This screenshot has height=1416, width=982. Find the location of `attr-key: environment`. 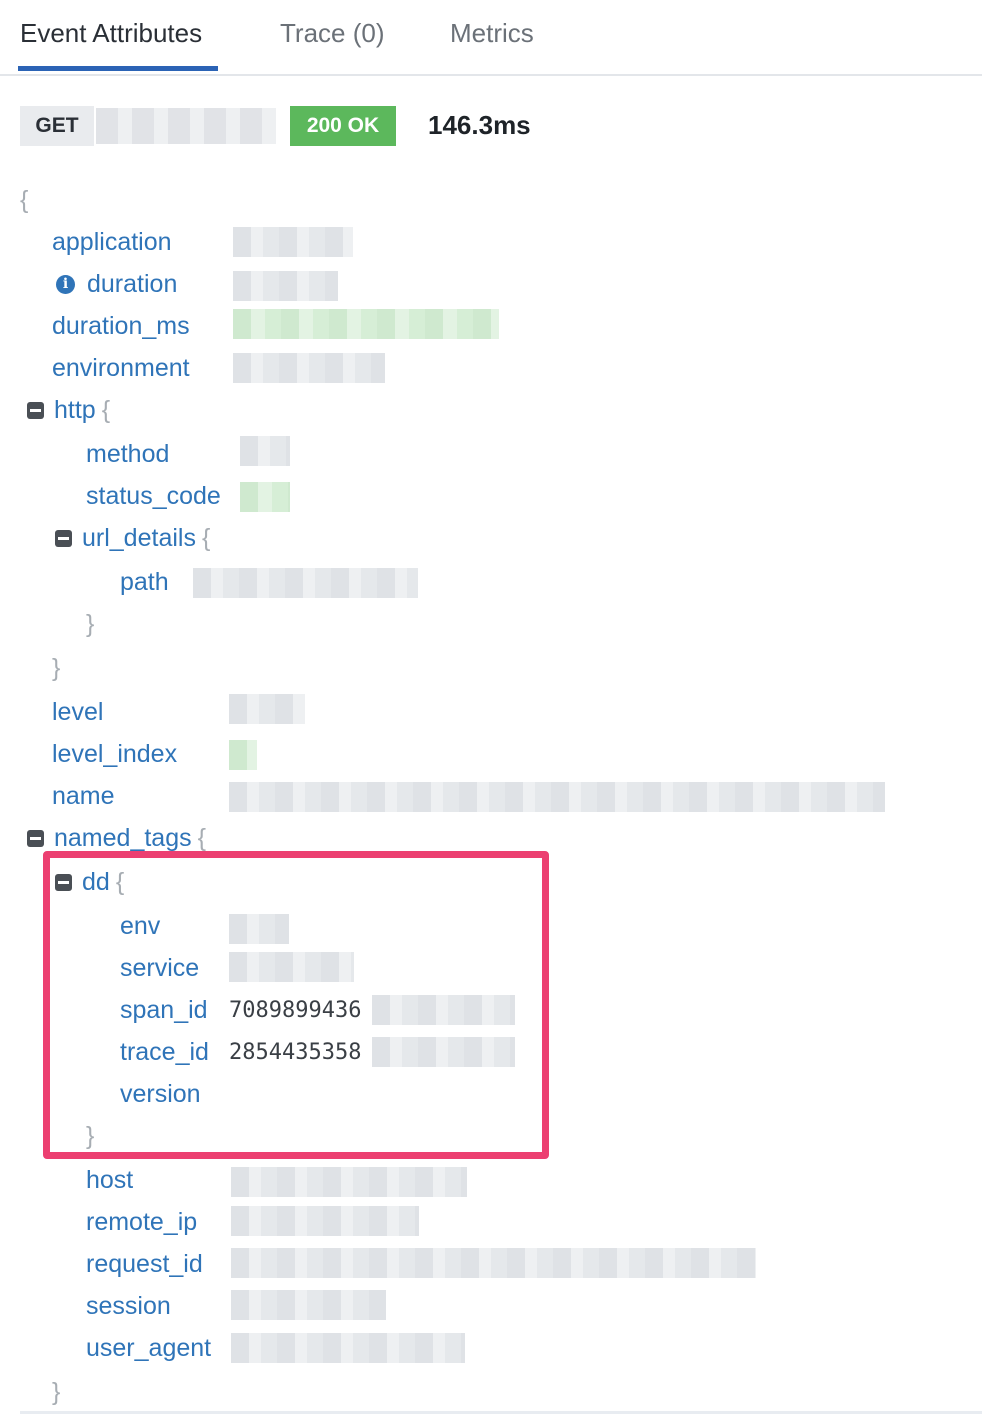

attr-key: environment is located at coordinates (121, 367).